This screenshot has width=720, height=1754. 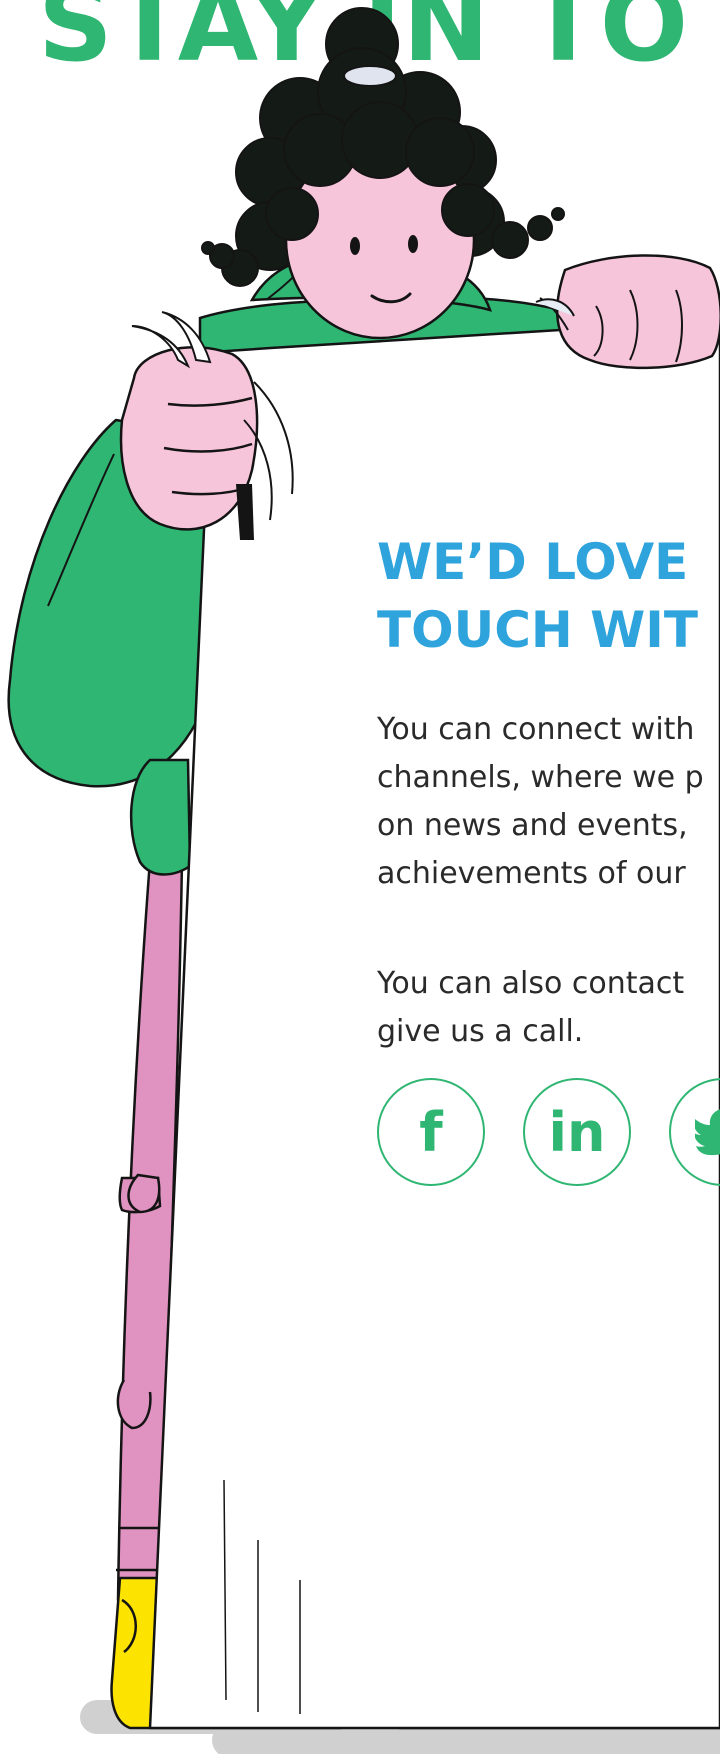 What do you see at coordinates (694, 1132) in the screenshot?
I see `twitter-button` at bounding box center [694, 1132].